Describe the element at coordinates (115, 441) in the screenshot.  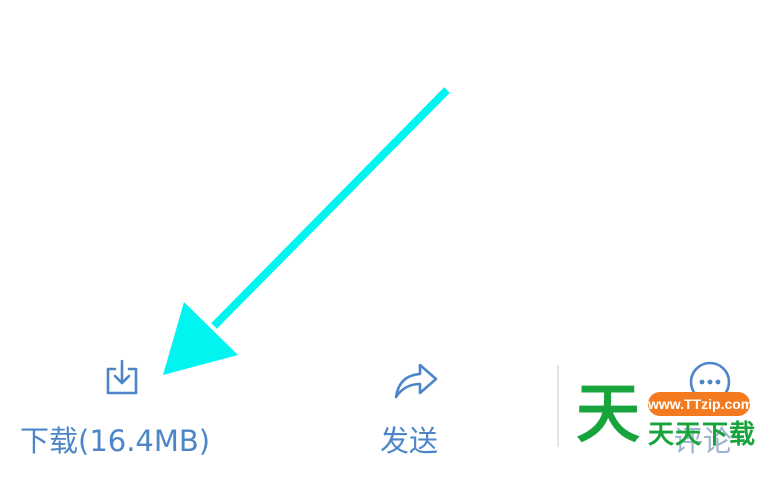
I see `download-label: 下载(16.4MB)` at that location.